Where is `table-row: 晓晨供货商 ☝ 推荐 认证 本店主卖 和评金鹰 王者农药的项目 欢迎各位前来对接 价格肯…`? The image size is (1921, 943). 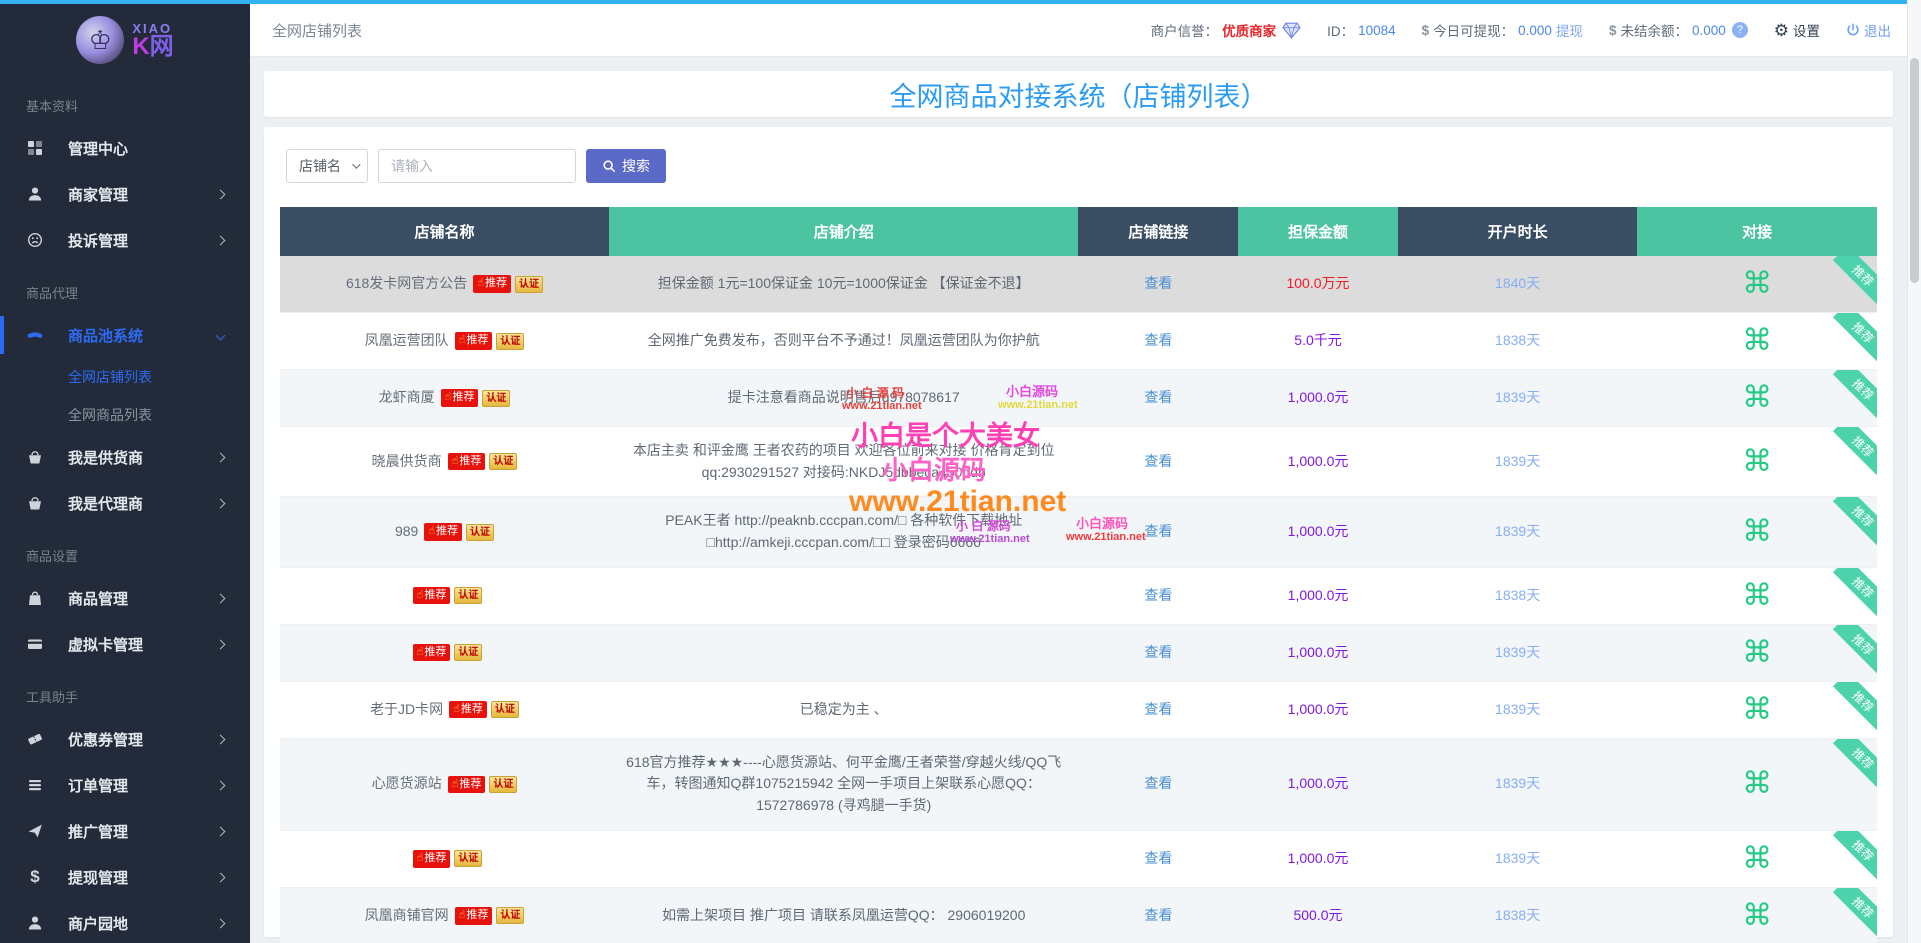 table-row: 晓晨供货商 ☝ 推荐 认证 本店主卖 和评金鹰 王者农药的项目 欢迎各位前来对接 价格肯… is located at coordinates (1078, 462).